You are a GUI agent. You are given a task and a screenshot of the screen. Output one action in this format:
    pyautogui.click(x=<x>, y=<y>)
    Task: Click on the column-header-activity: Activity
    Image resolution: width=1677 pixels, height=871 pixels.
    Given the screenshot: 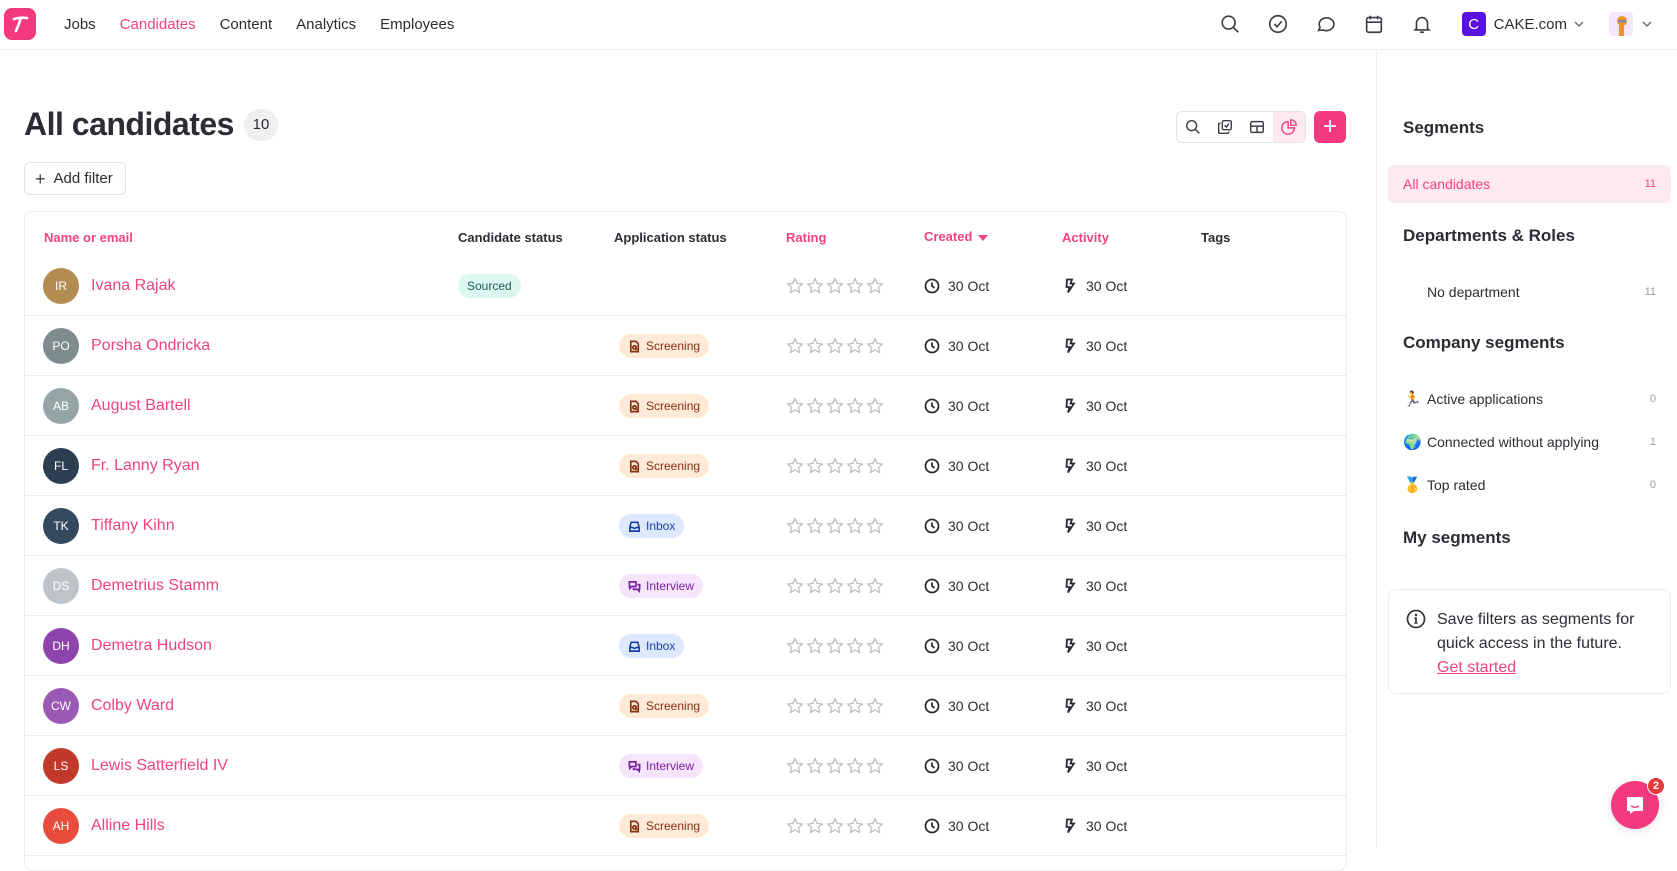 What is the action you would take?
    pyautogui.click(x=1085, y=237)
    